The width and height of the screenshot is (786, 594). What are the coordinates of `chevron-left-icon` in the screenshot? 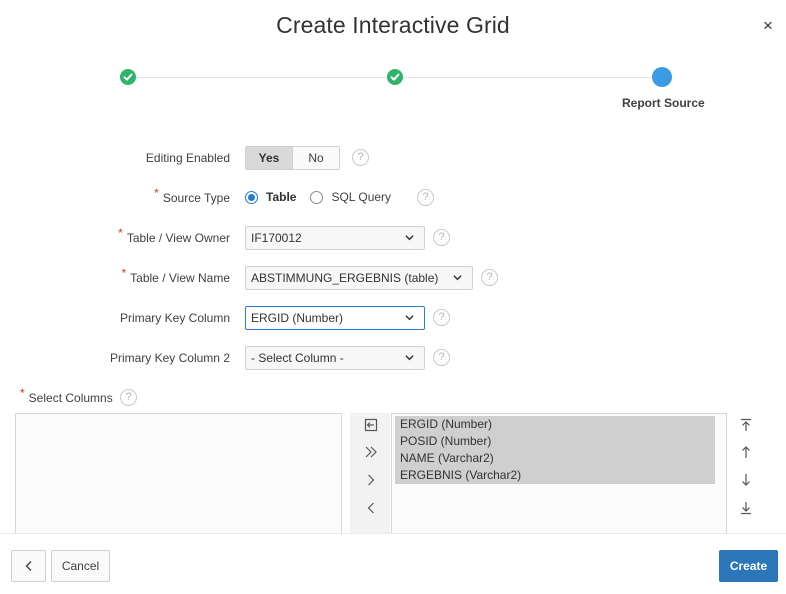 It's located at (28, 565).